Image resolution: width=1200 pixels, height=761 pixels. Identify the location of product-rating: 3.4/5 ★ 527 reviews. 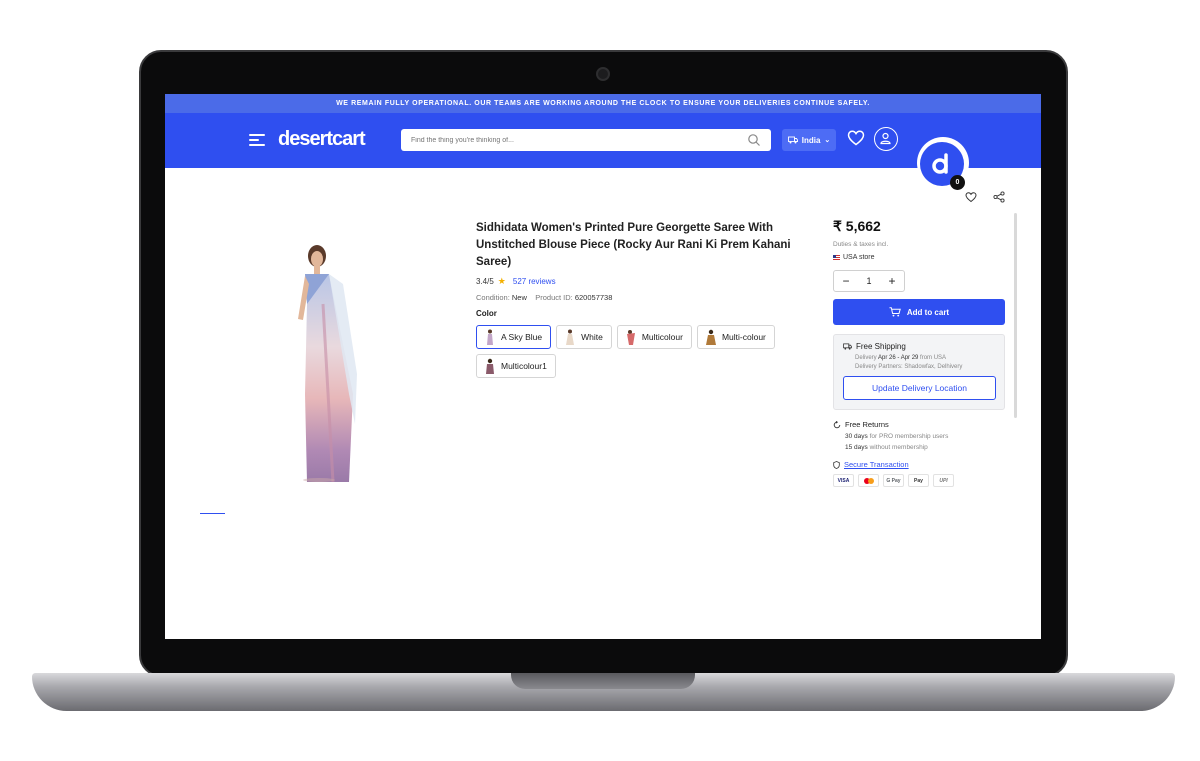
(516, 281).